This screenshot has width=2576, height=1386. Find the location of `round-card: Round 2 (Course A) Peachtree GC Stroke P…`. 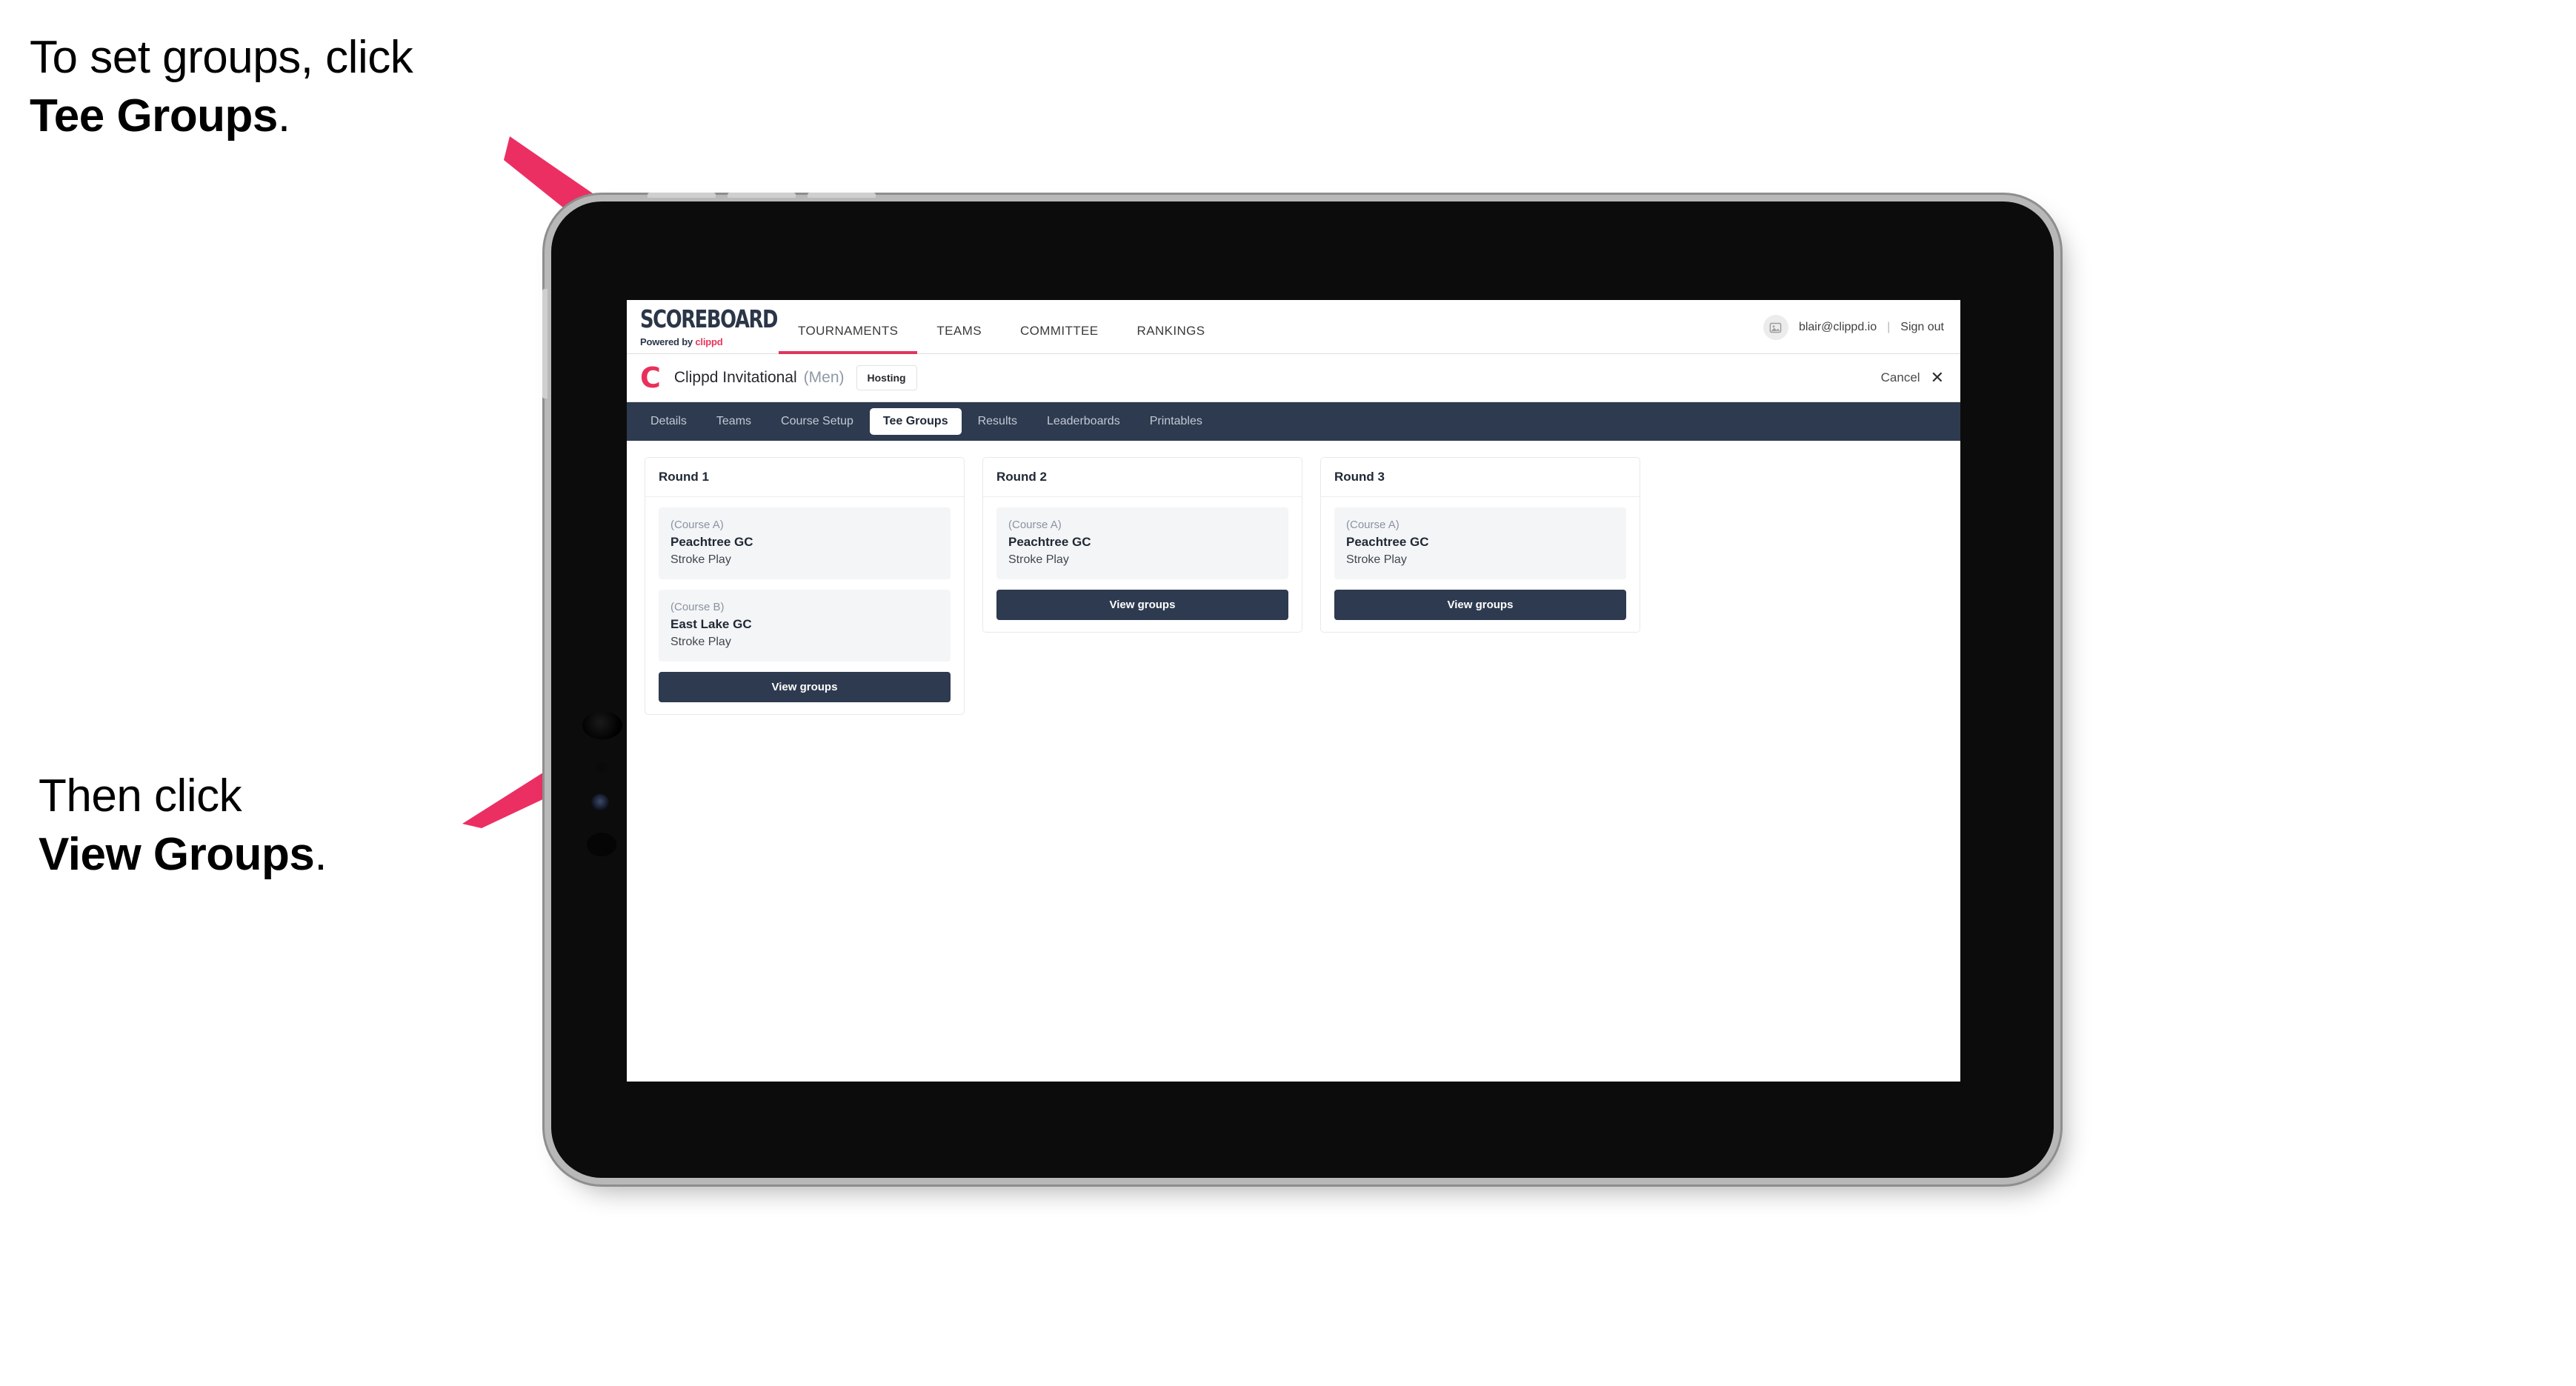

round-card: Round 2 (Course A) Peachtree GC Stroke P… is located at coordinates (1142, 545).